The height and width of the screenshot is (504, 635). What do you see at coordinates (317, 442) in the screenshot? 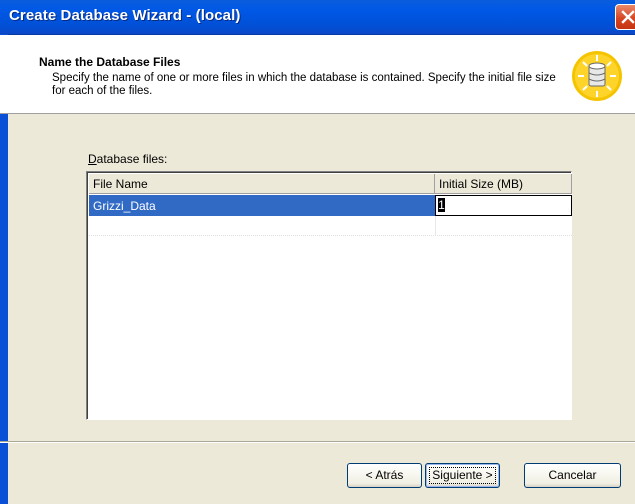
I see `button-separator` at bounding box center [317, 442].